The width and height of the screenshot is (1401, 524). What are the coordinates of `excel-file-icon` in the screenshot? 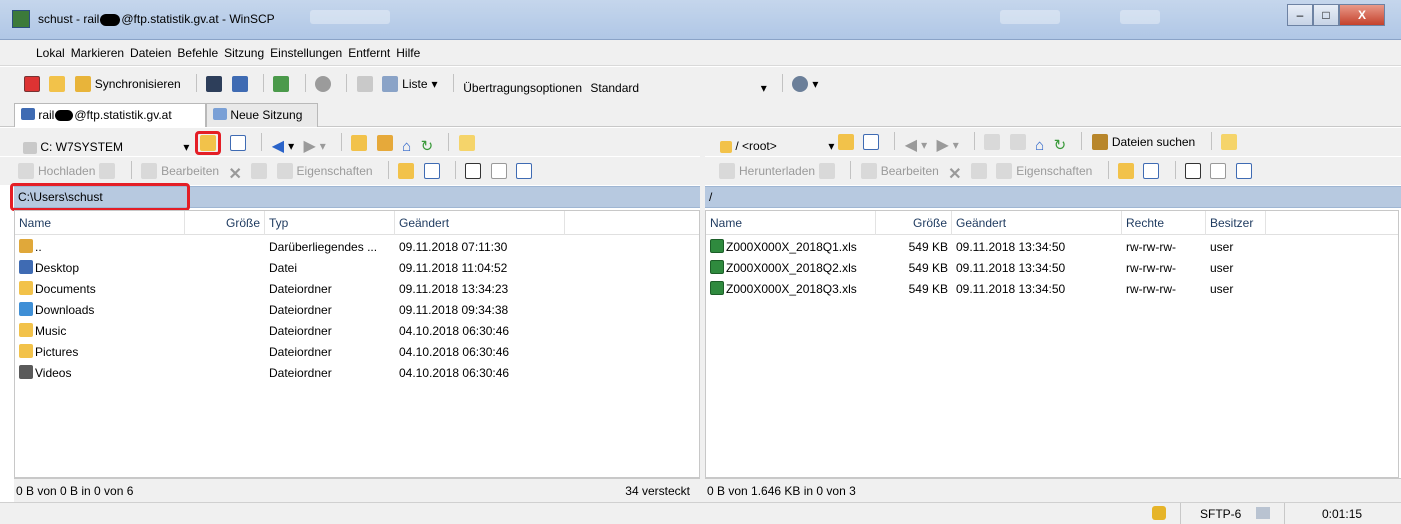 It's located at (717, 246).